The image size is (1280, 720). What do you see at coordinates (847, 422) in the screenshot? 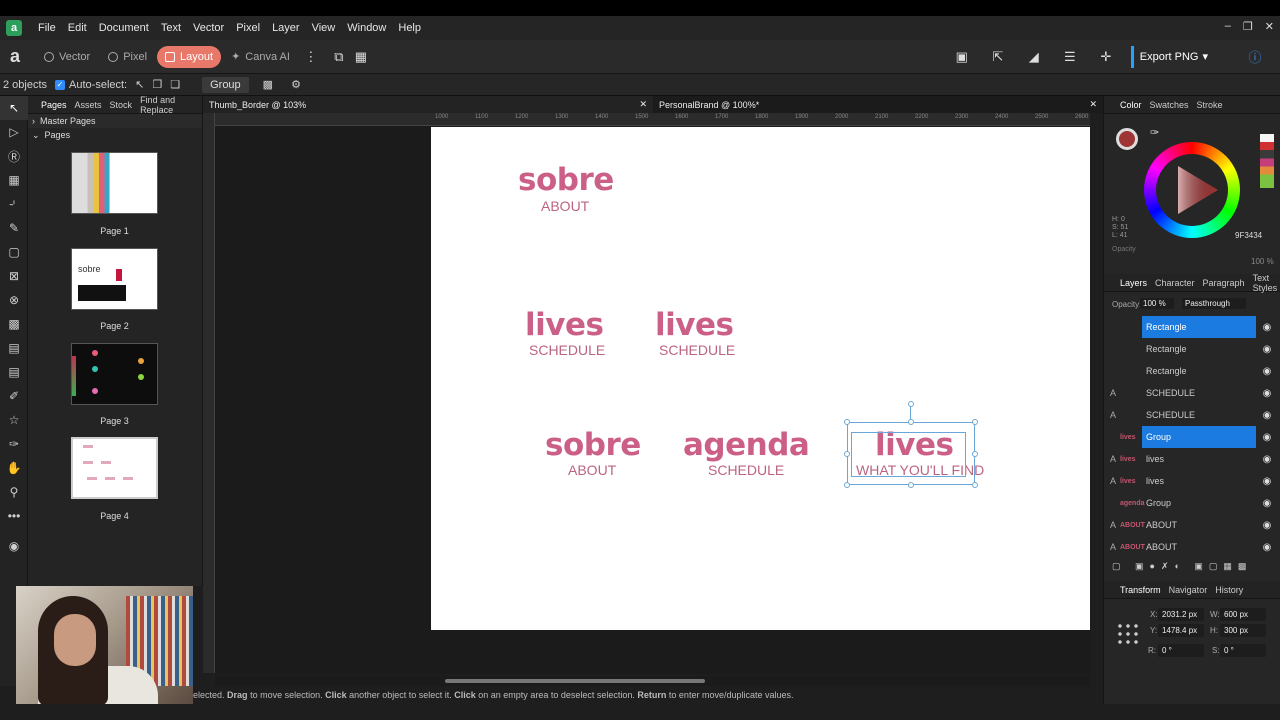
I see `resize-handle-tl` at bounding box center [847, 422].